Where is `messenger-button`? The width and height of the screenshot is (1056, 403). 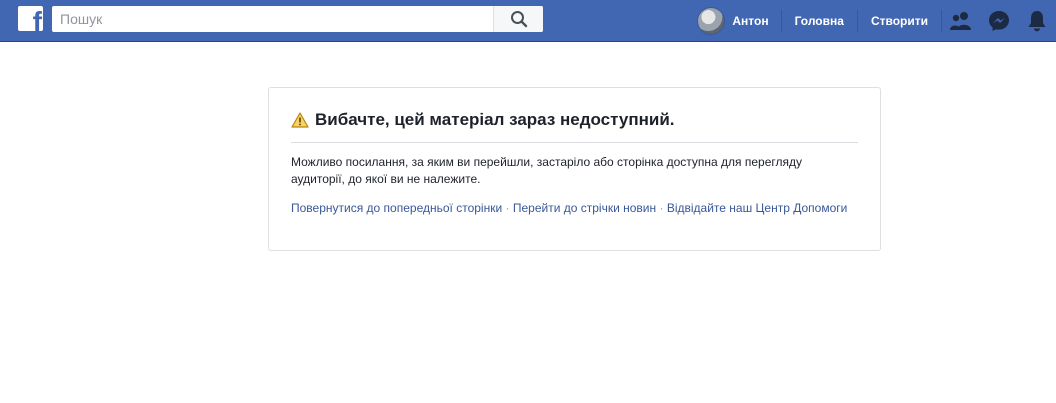 messenger-button is located at coordinates (999, 21).